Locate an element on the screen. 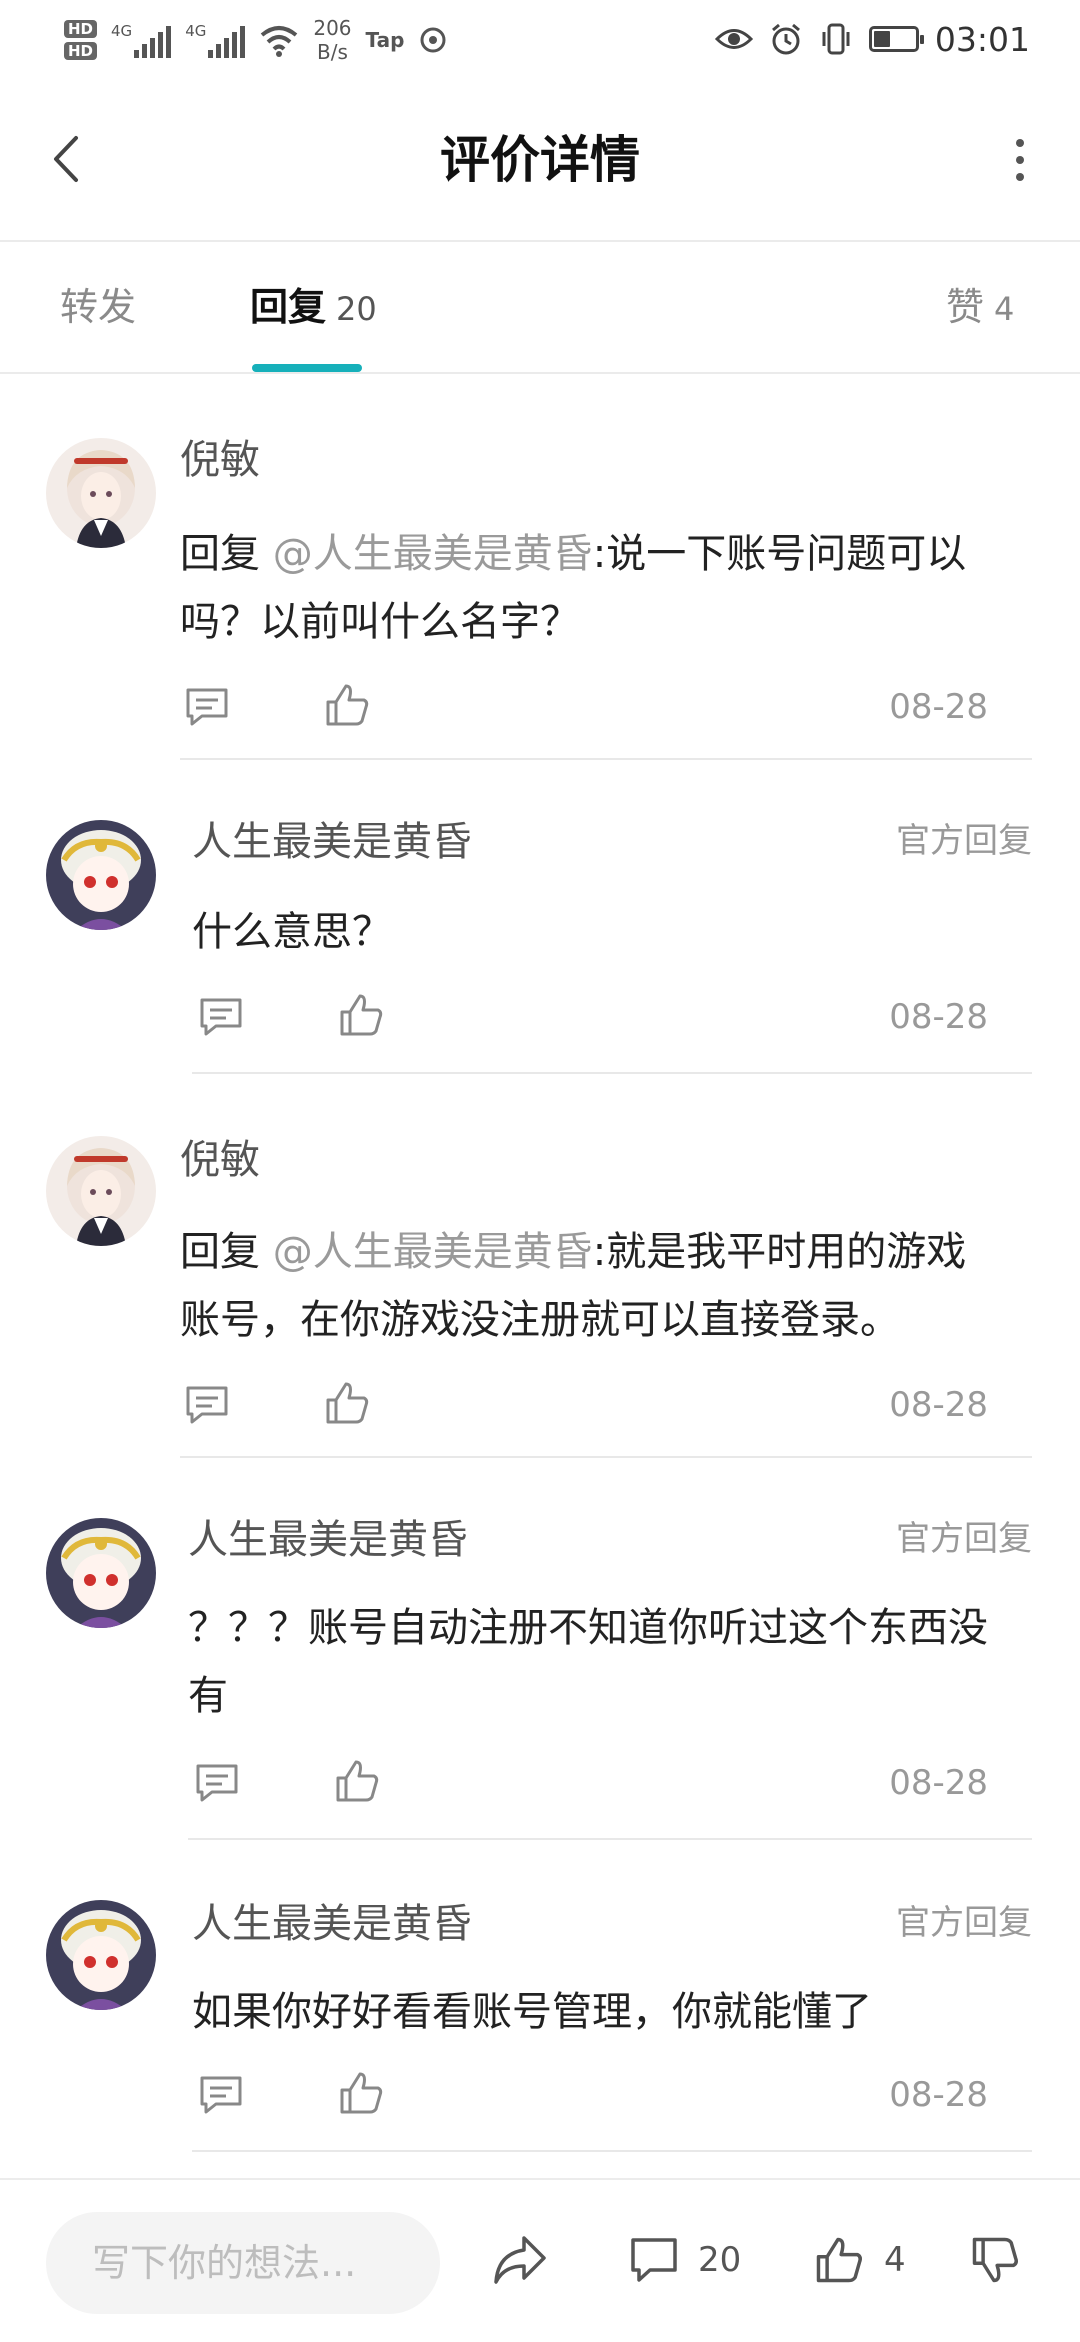 The image size is (1080, 2342). battery-icon is located at coordinates (896, 39).